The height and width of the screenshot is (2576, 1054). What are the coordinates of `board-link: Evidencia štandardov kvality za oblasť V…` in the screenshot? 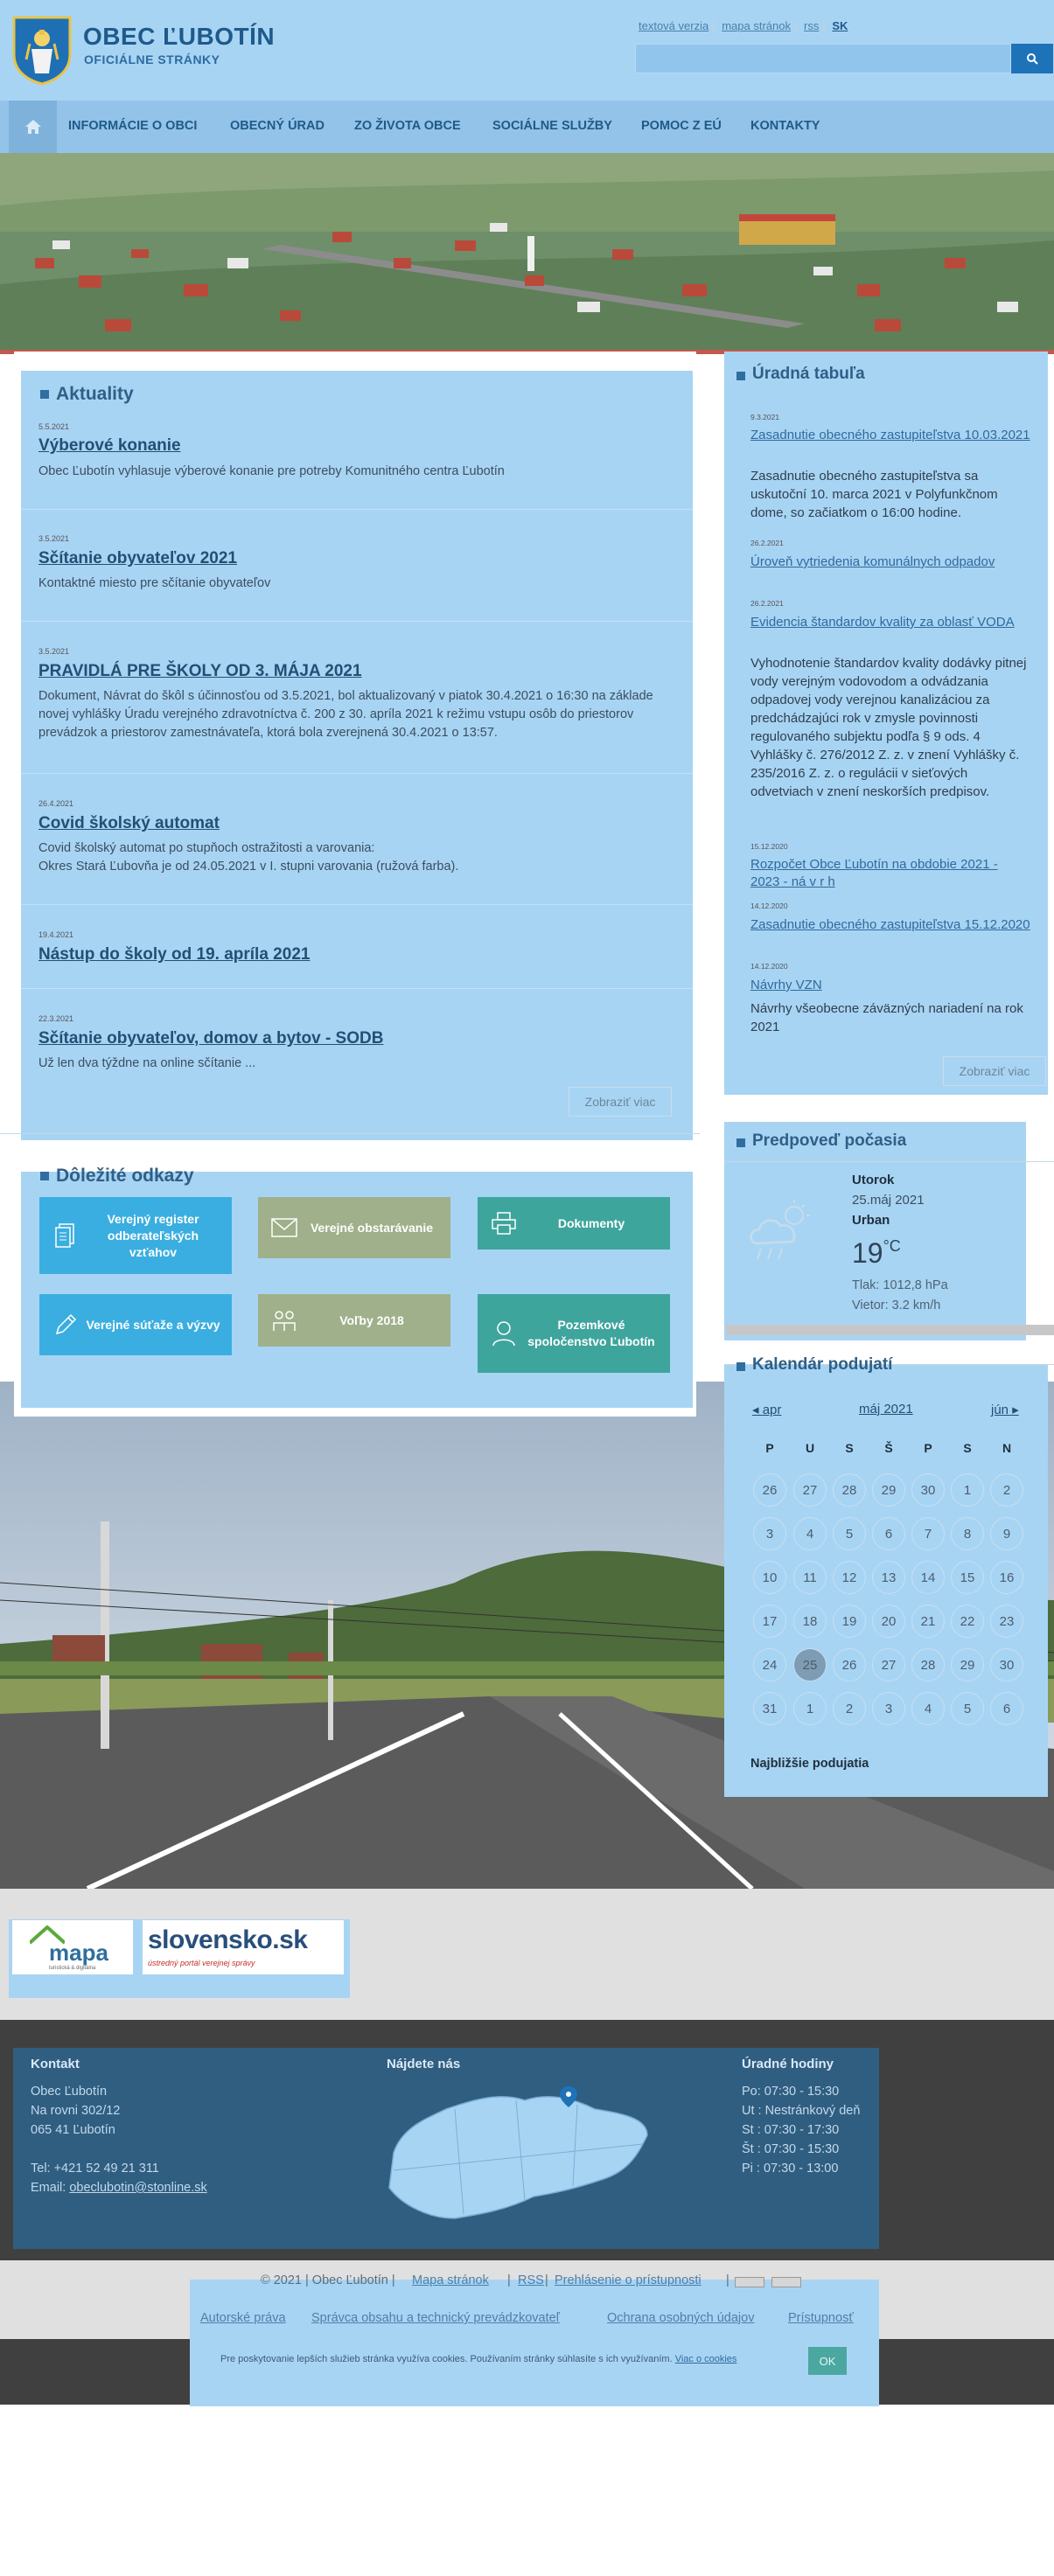 It's located at (890, 622).